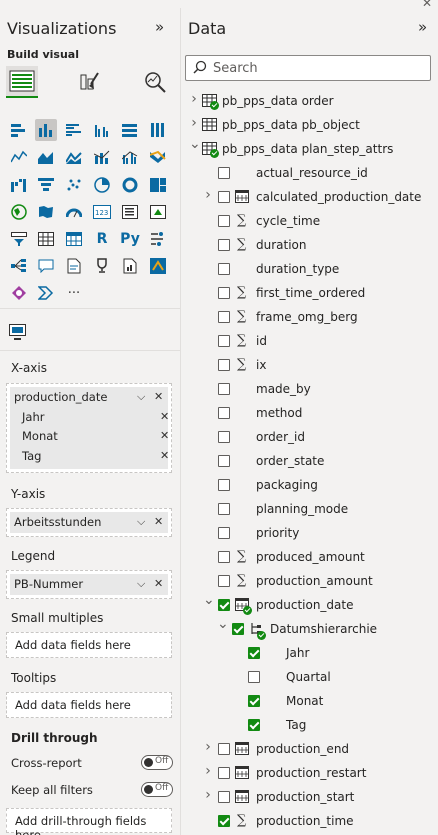 The width and height of the screenshot is (438, 835). Describe the element at coordinates (74, 266) in the screenshot. I see `smart-narrative-icon` at that location.